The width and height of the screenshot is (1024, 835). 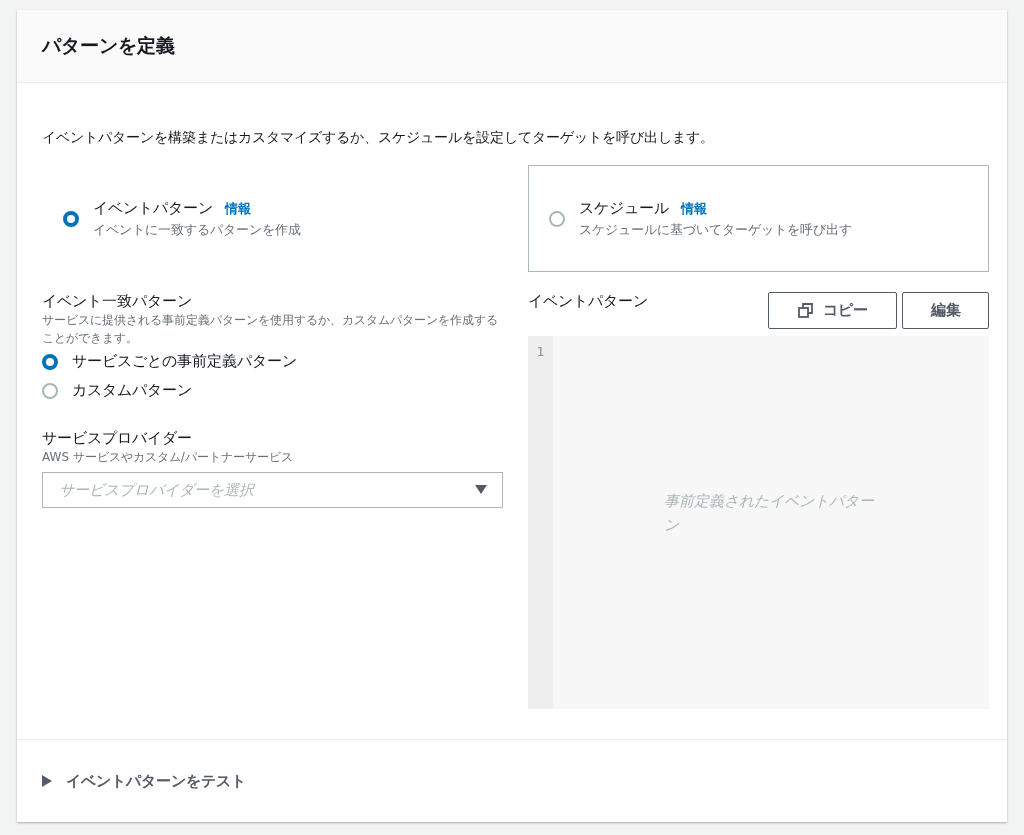 I want to click on option-label: サービスごとの事前定義パターン, so click(x=184, y=361).